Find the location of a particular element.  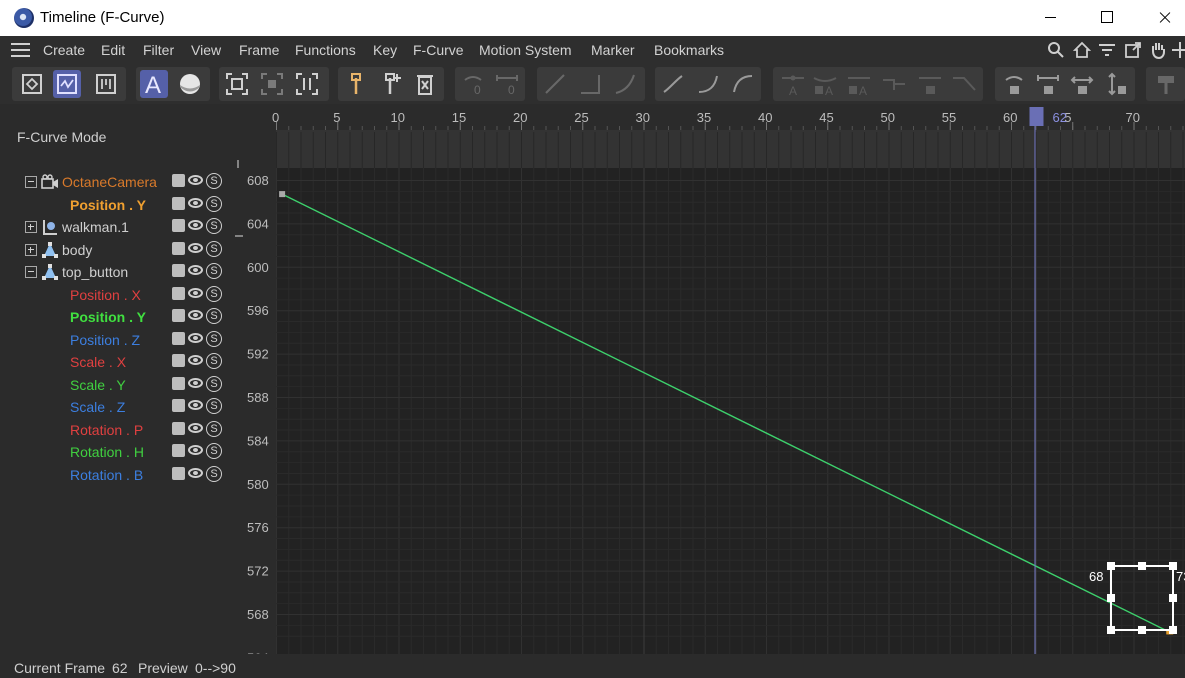

playhead-marker is located at coordinates (1036, 116).